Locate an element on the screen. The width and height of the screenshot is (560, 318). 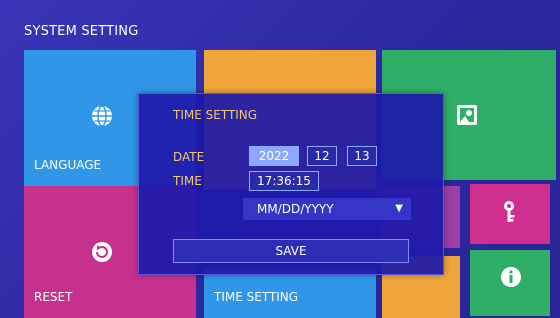
save-button: SAVE is located at coordinates (291, 251).